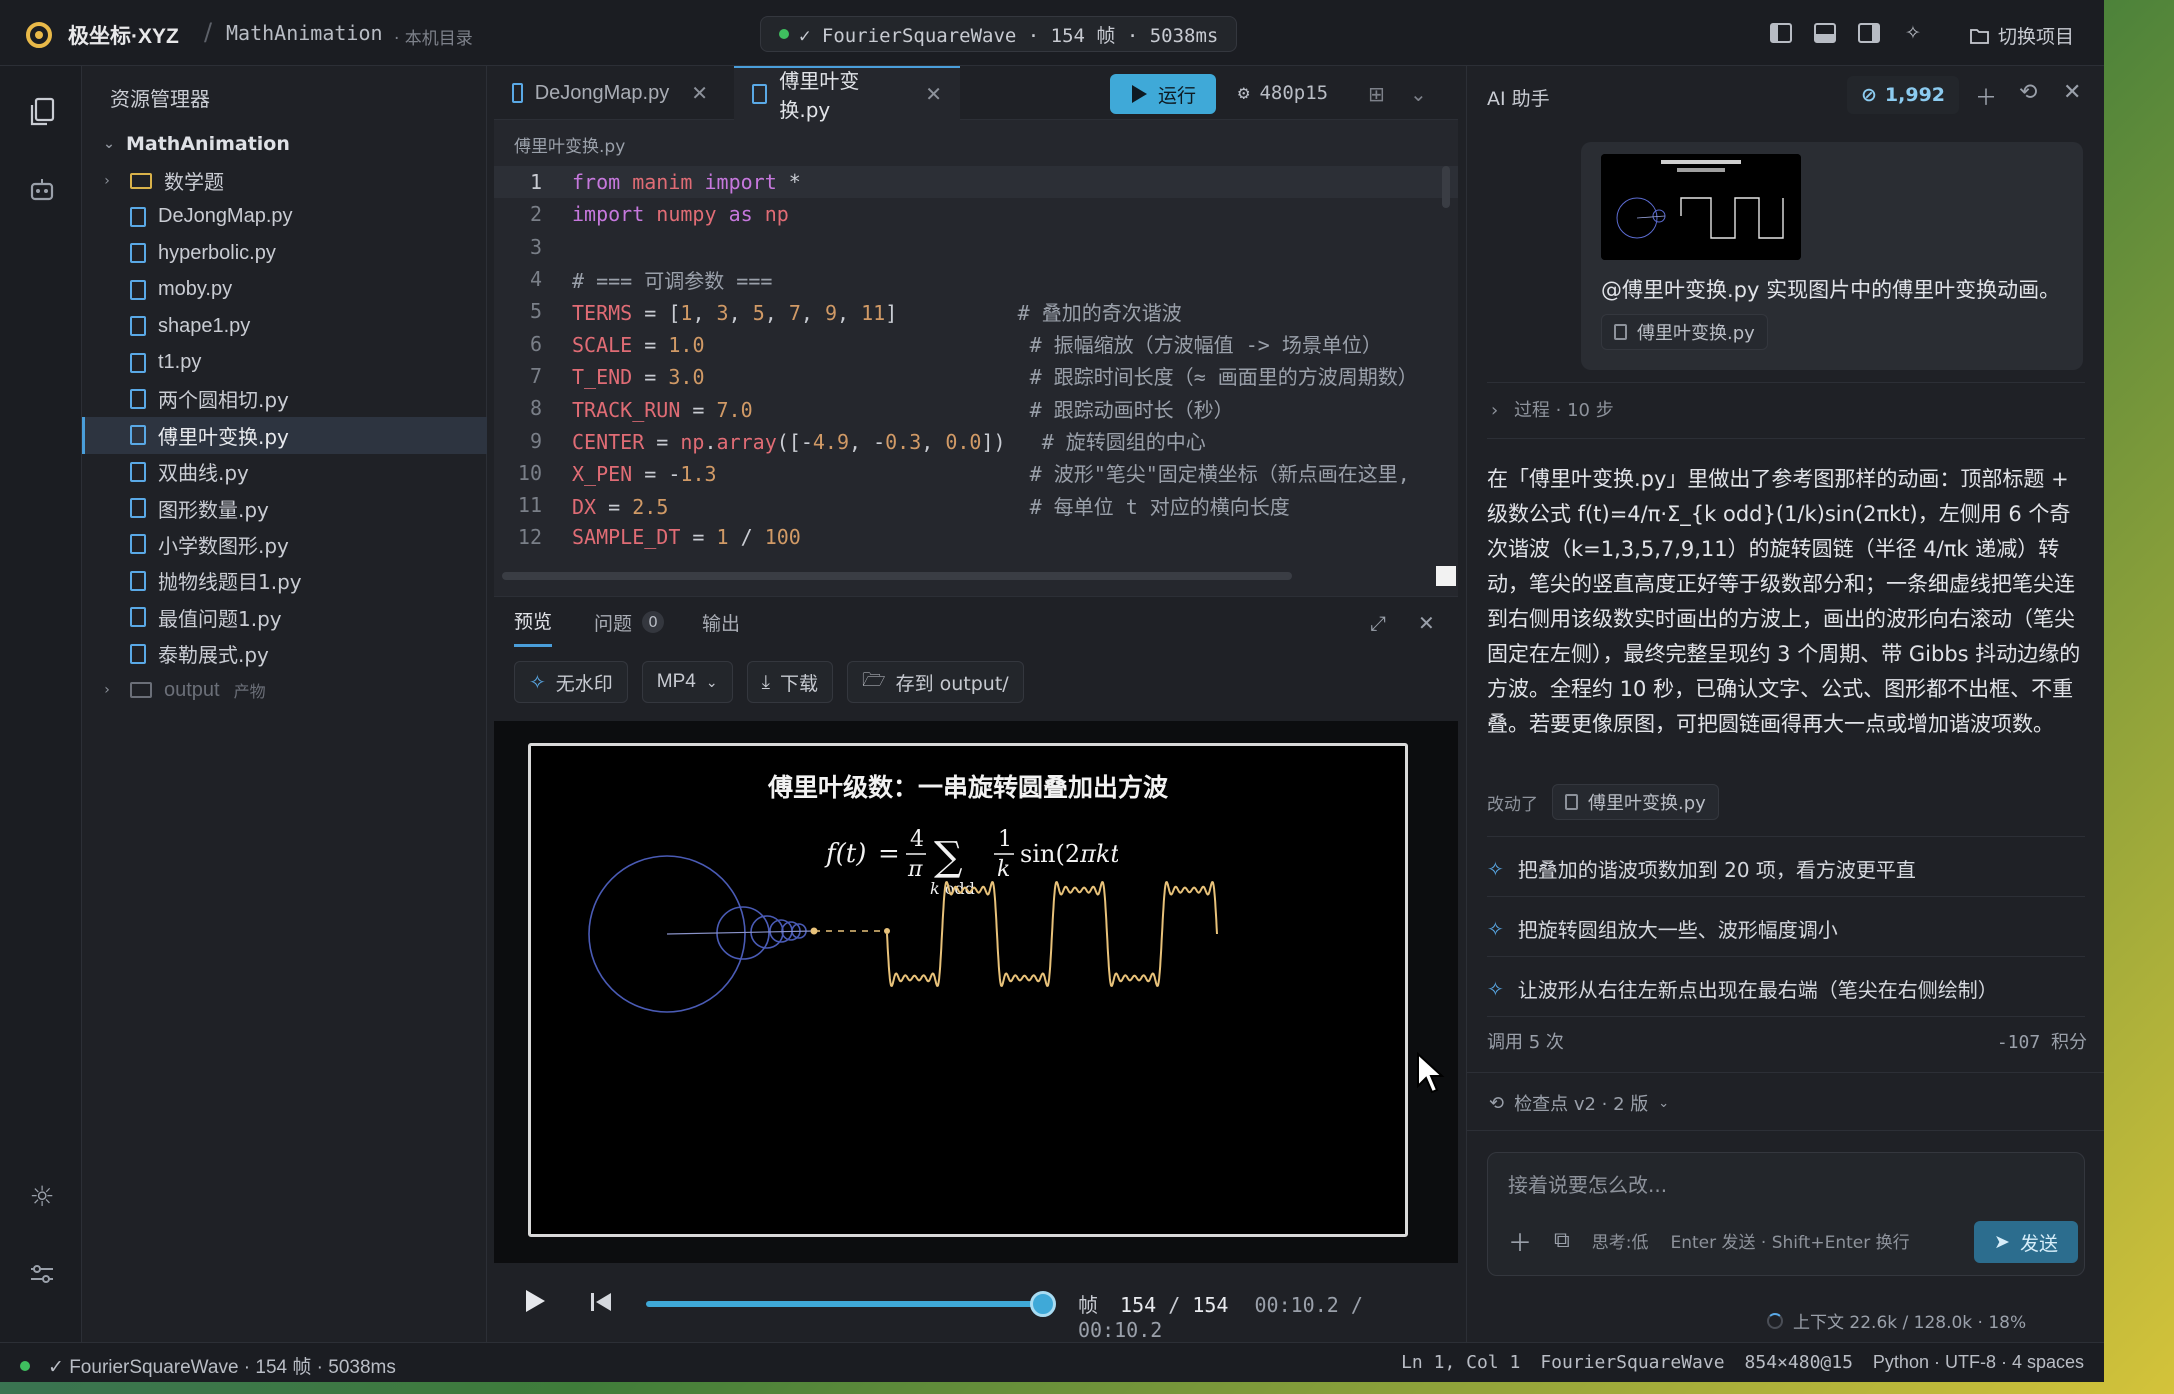 The height and width of the screenshot is (1394, 2174). Describe the element at coordinates (1903, 95) in the screenshot. I see `credits-badge: ⊘ 1,992` at that location.